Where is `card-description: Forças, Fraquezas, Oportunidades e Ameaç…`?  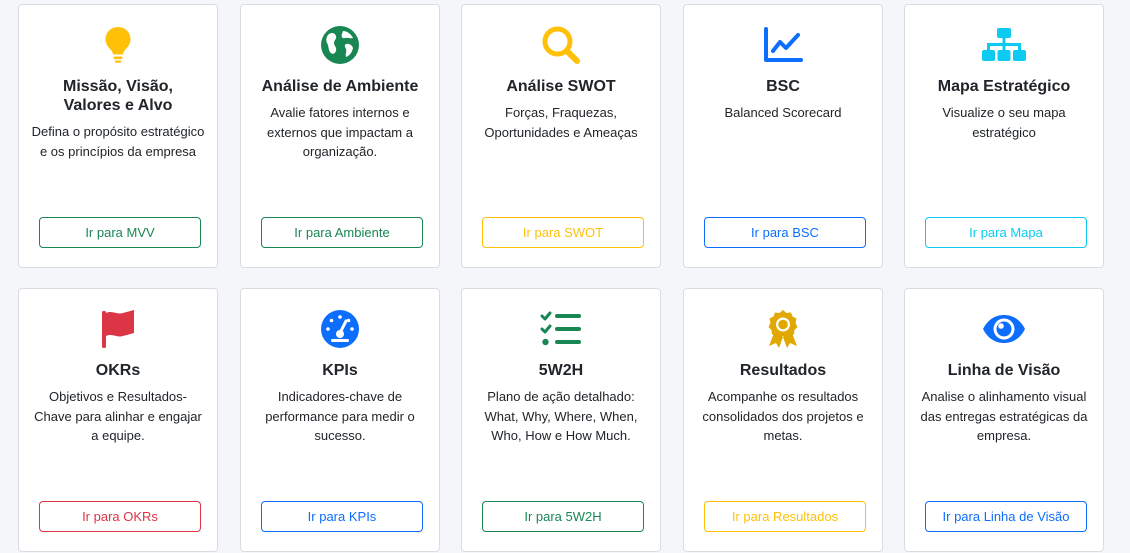 card-description: Forças, Fraquezas, Oportunidades e Ameaç… is located at coordinates (561, 122).